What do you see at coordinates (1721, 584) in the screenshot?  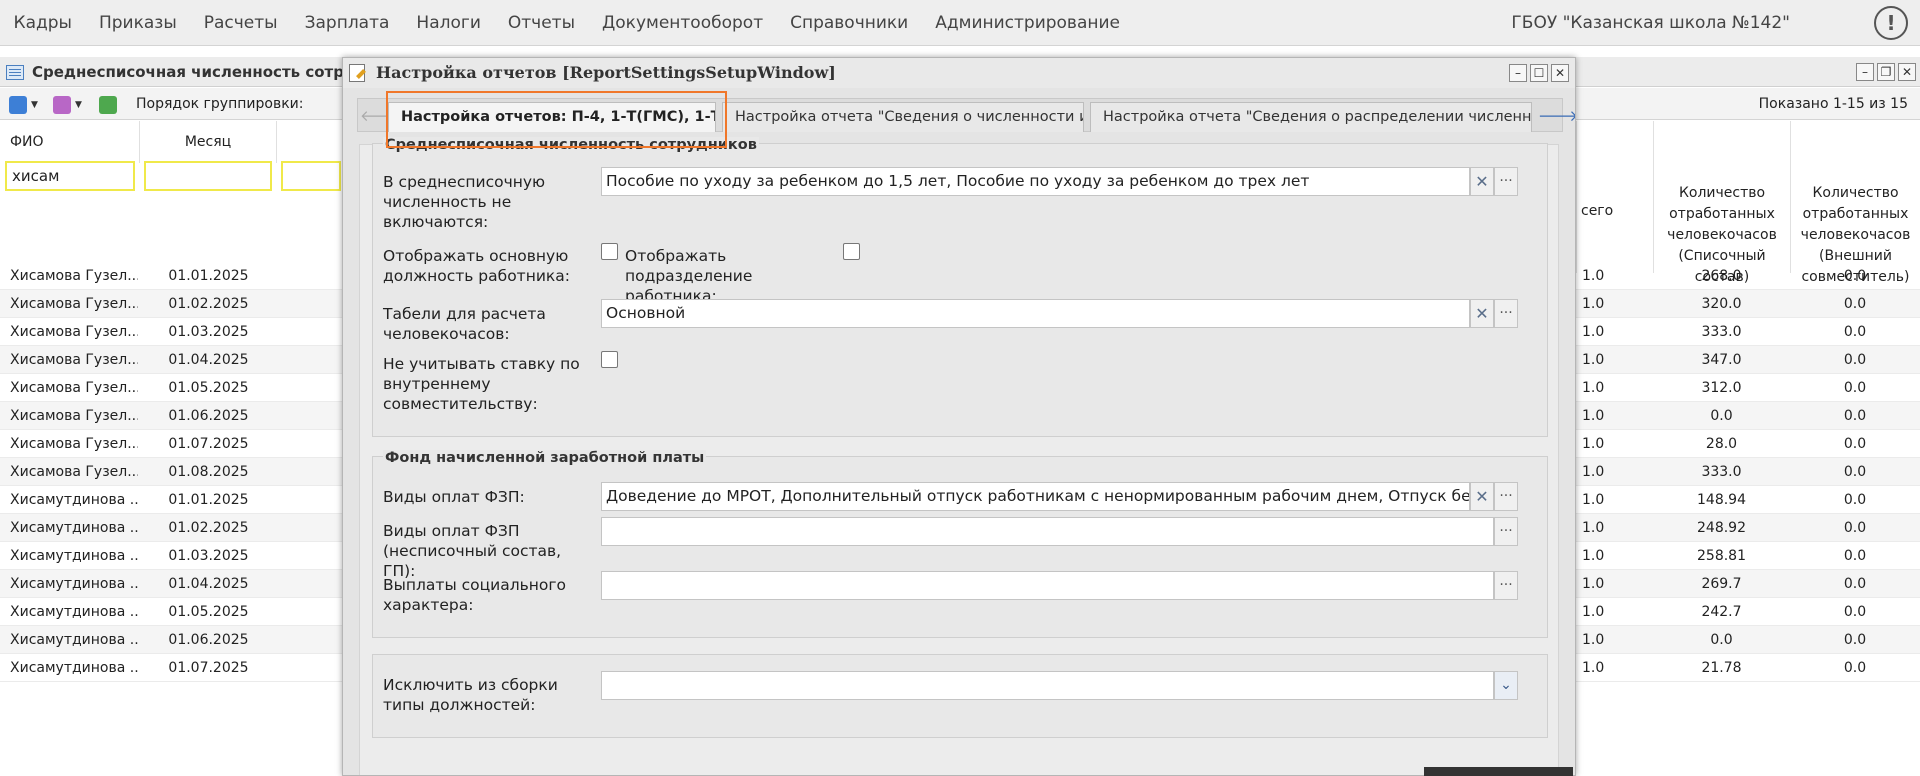 I see `cell-hours-list: 269.7` at bounding box center [1721, 584].